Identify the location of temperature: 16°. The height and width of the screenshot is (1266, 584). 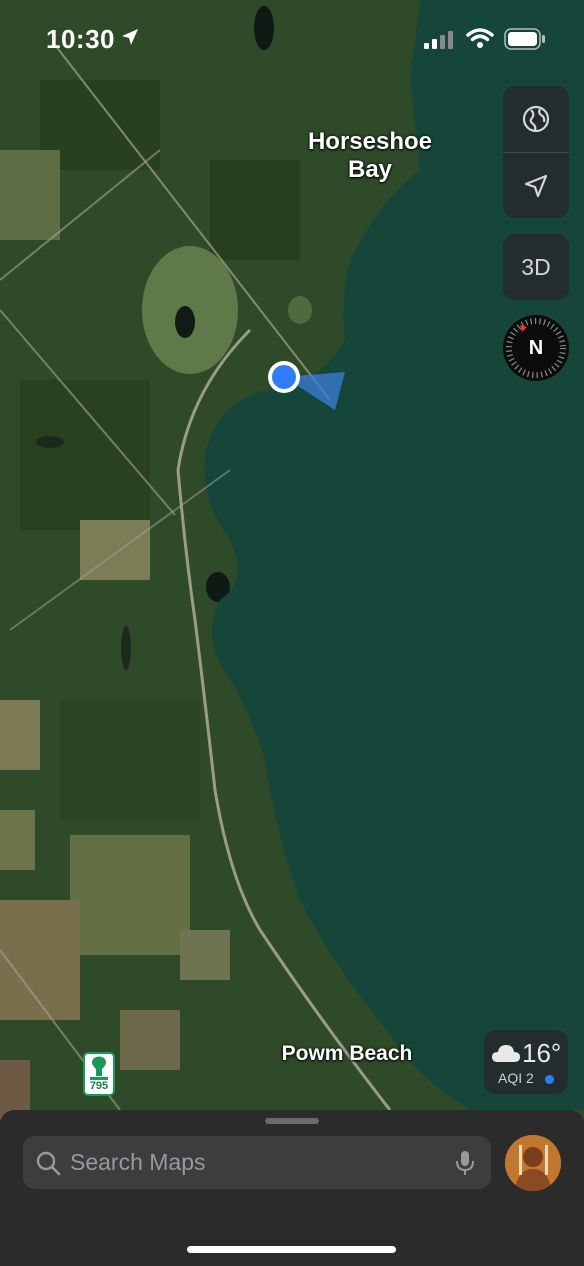
(542, 1053).